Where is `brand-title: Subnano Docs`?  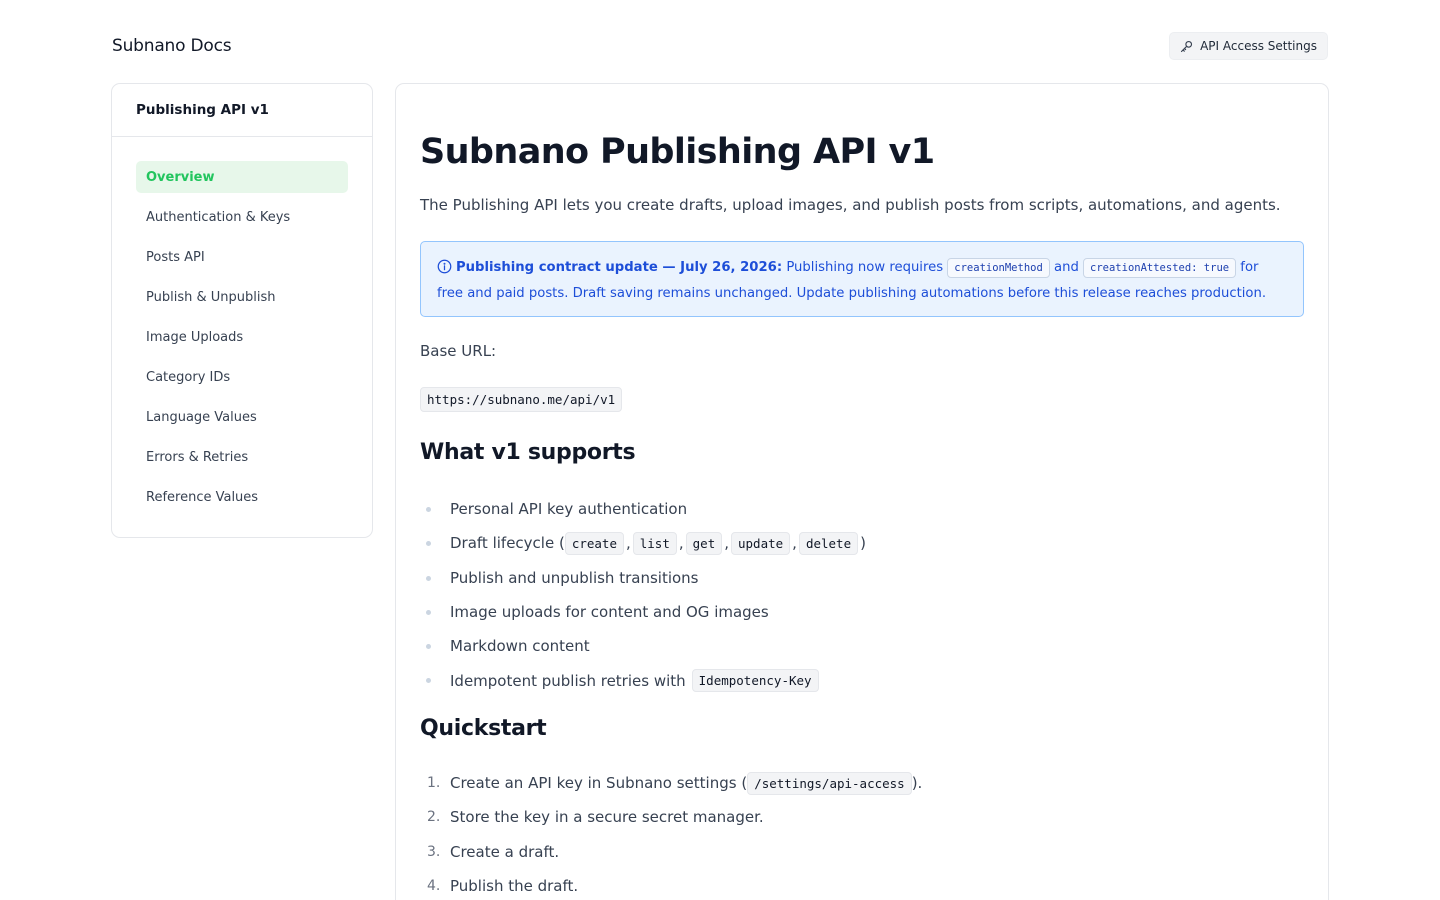
brand-title: Subnano Docs is located at coordinates (172, 46).